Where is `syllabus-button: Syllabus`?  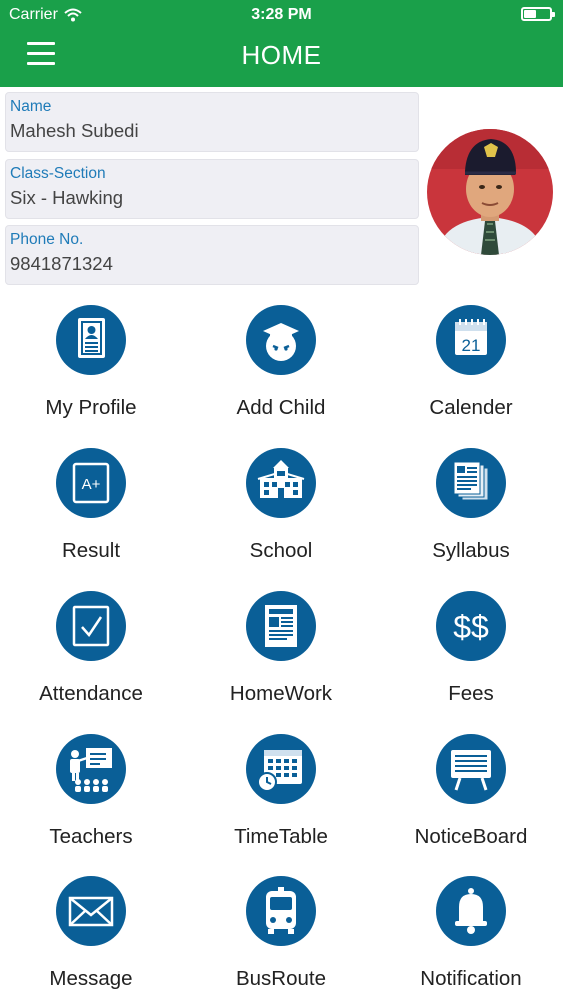 syllabus-button: Syllabus is located at coordinates (470, 510).